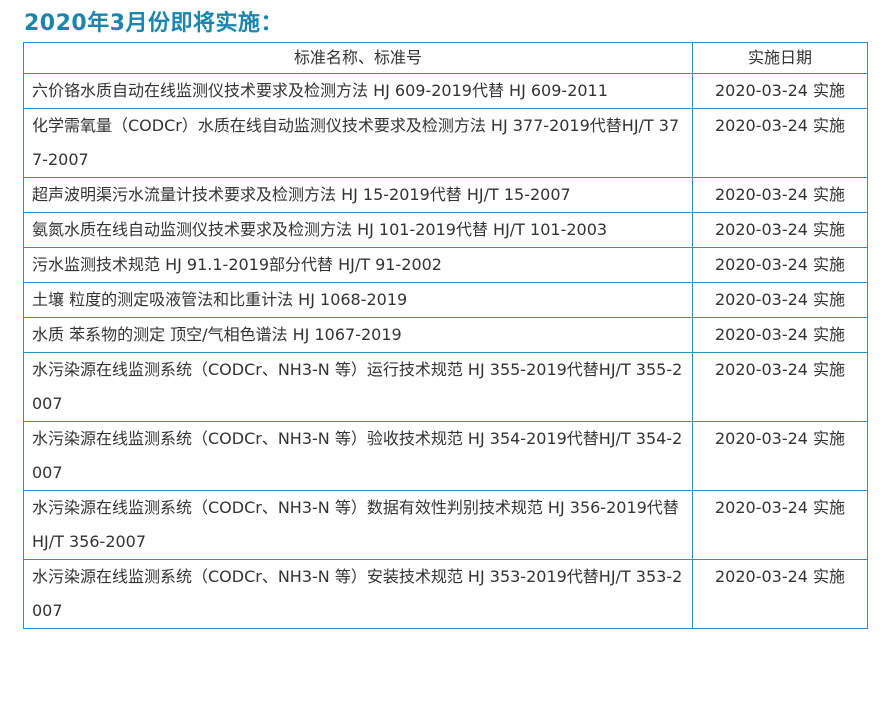 This screenshot has width=886, height=714. What do you see at coordinates (358, 300) in the screenshot?
I see `standard-name-cell: 土壤 粒度的测定吸液管法和比重计法 HJ 1068-2019` at bounding box center [358, 300].